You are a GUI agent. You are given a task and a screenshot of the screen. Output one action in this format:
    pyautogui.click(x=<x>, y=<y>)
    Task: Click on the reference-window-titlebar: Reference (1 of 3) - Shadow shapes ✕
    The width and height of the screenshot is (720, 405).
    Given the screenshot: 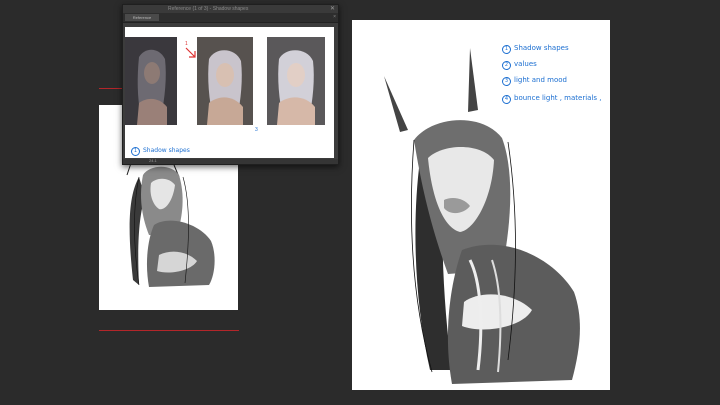 What is the action you would take?
    pyautogui.click(x=230, y=9)
    